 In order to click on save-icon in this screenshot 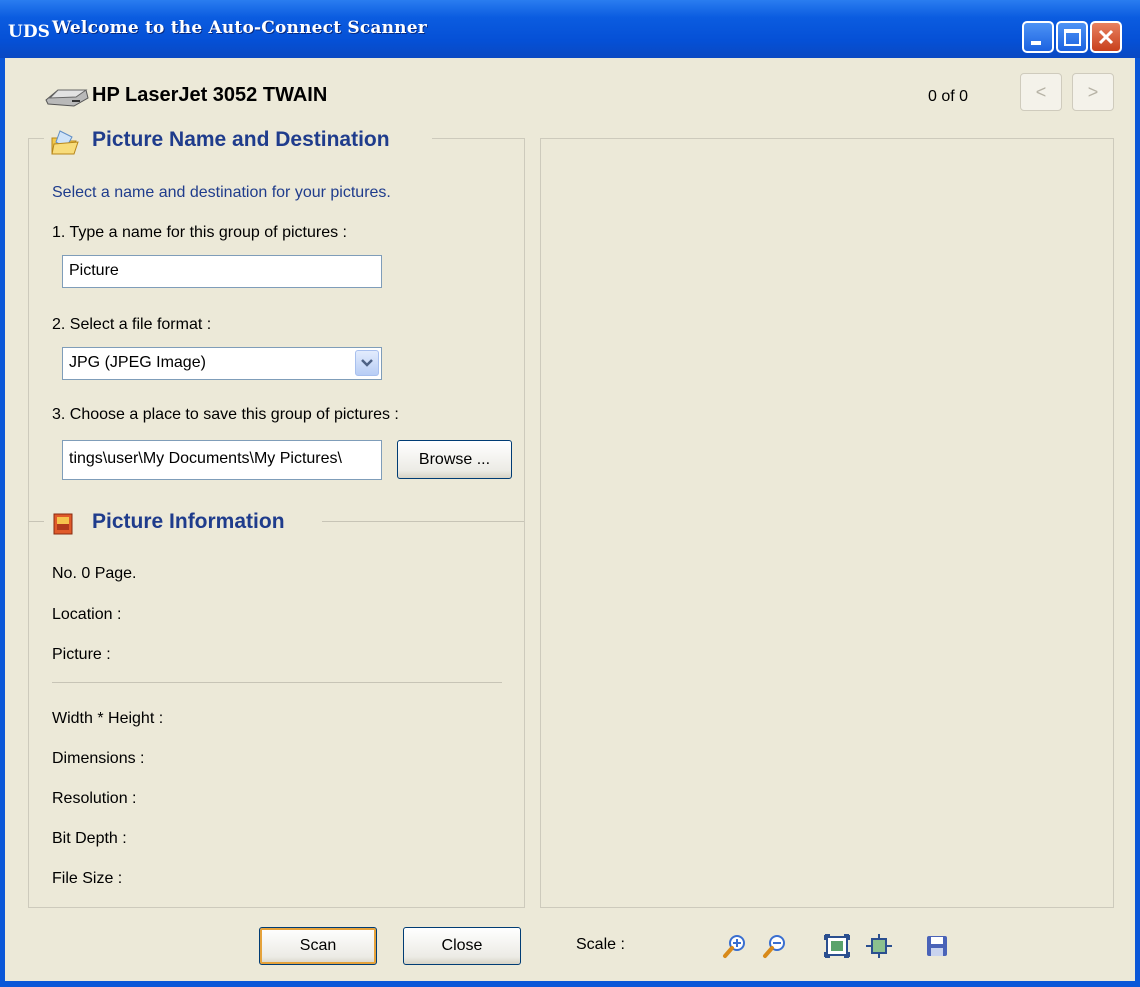, I will do `click(937, 946)`.